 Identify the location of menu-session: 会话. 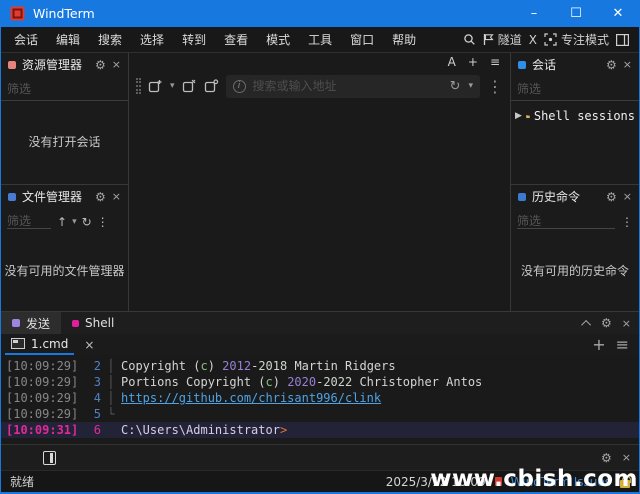
(26, 39).